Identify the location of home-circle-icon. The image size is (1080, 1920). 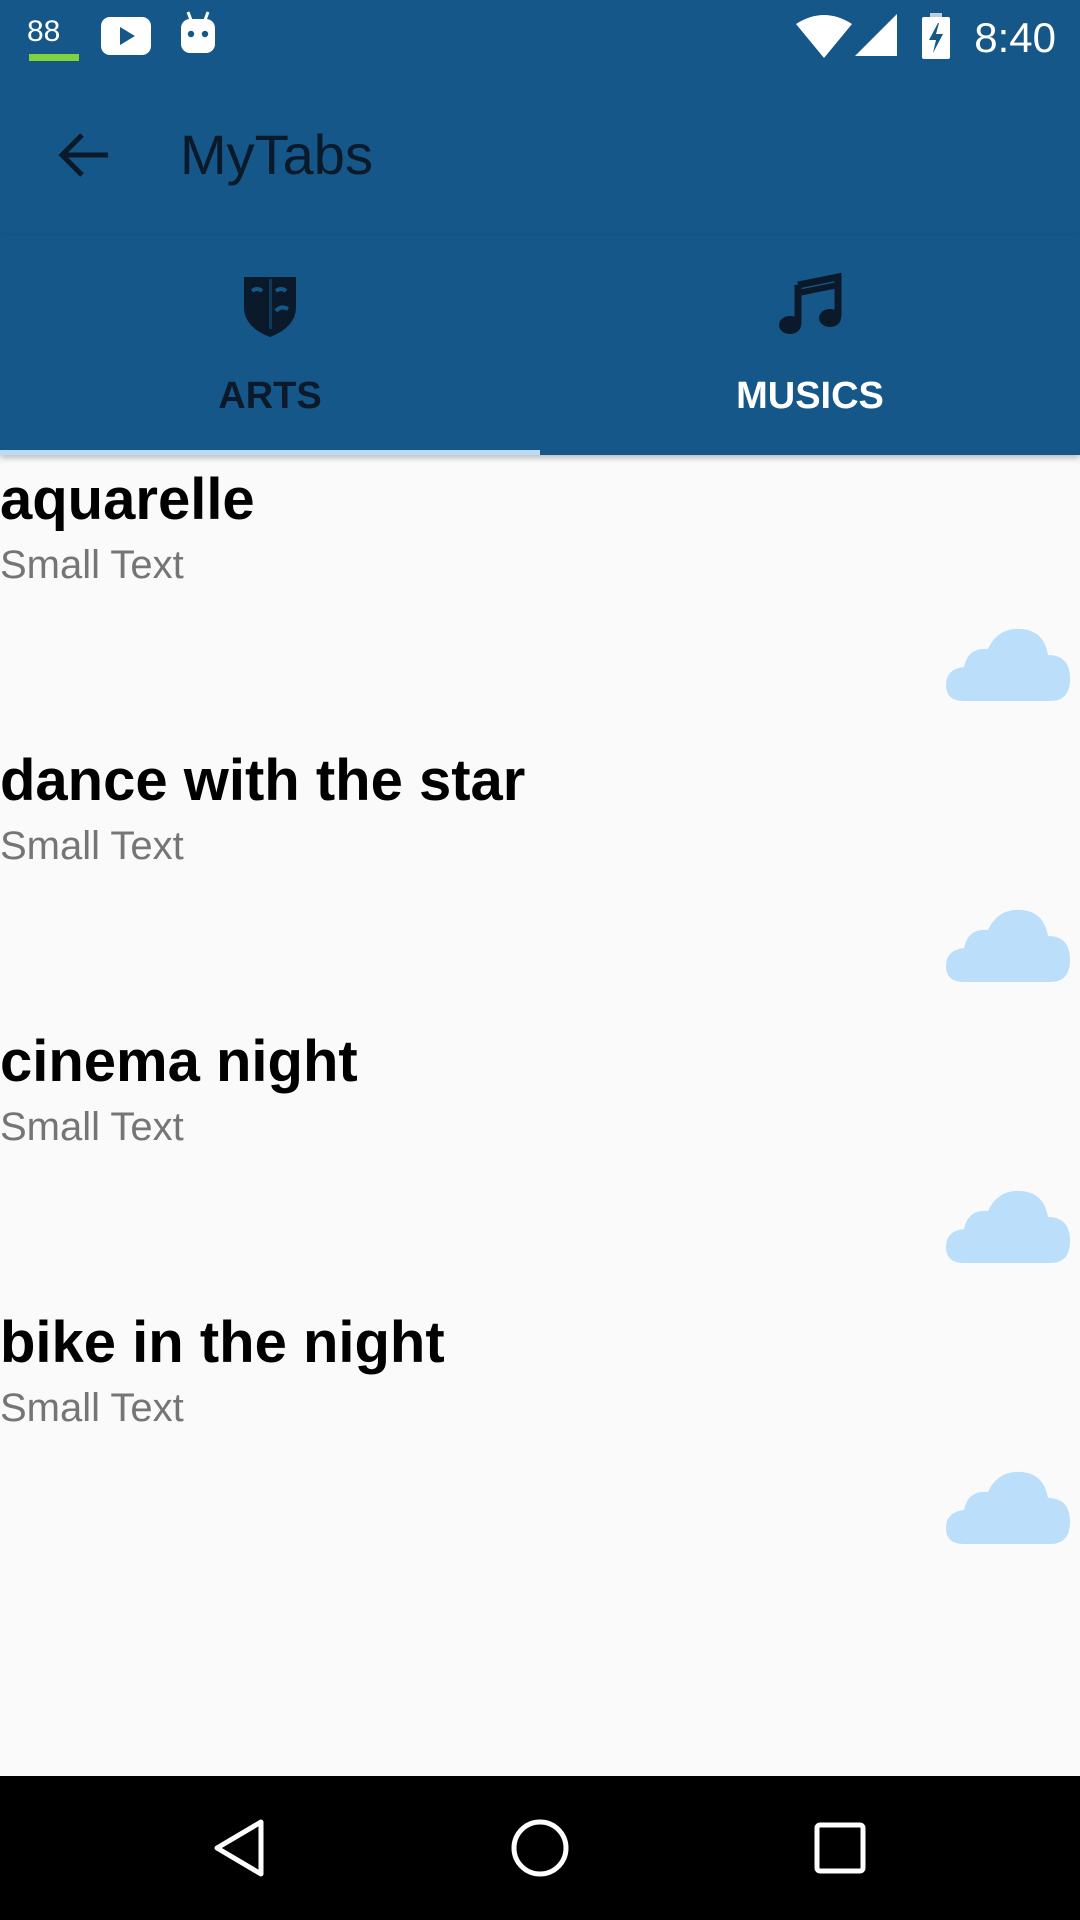
(540, 1848).